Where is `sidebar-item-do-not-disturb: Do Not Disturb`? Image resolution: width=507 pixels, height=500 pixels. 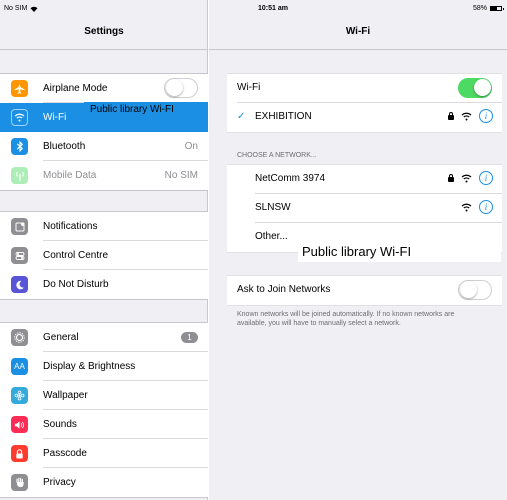 sidebar-item-do-not-disturb: Do Not Disturb is located at coordinates (104, 284).